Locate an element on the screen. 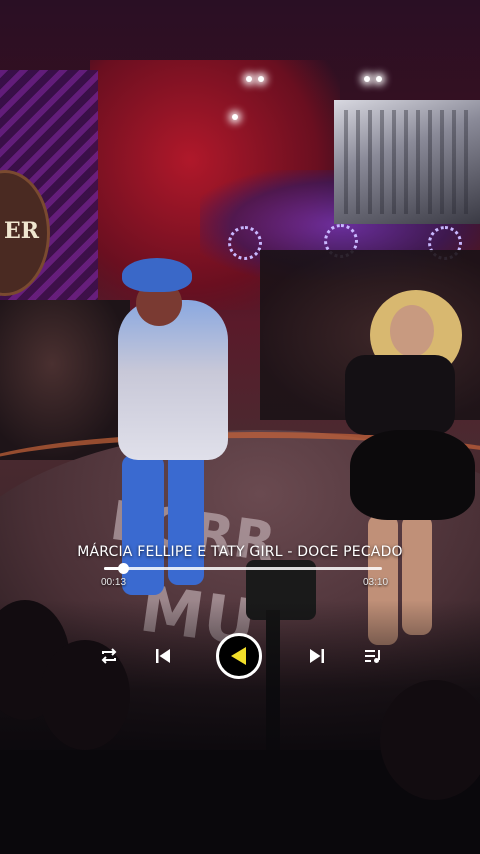 The image size is (480, 854). repeat-button is located at coordinates (109, 656).